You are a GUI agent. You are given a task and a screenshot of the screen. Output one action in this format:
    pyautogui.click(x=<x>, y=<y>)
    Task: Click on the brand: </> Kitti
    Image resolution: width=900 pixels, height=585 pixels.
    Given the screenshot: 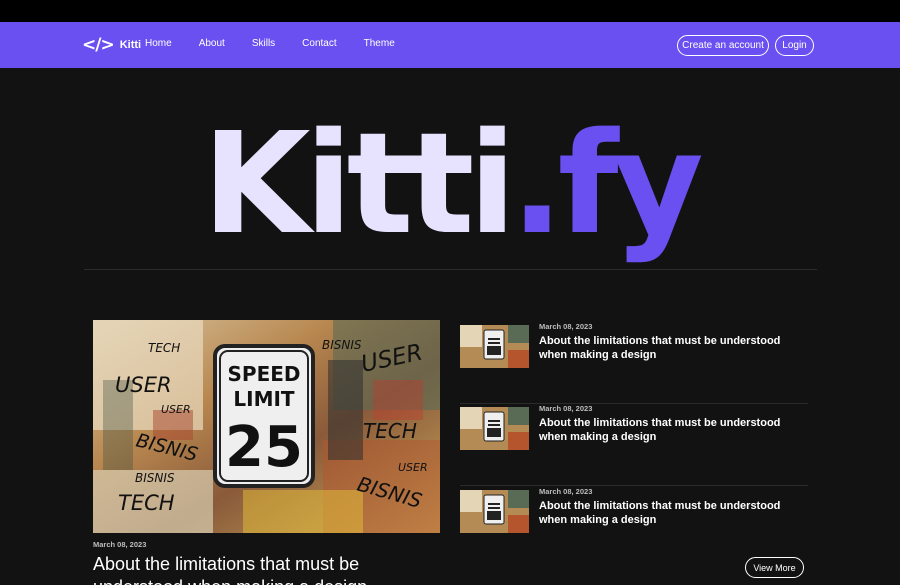 What is the action you would take?
    pyautogui.click(x=111, y=45)
    